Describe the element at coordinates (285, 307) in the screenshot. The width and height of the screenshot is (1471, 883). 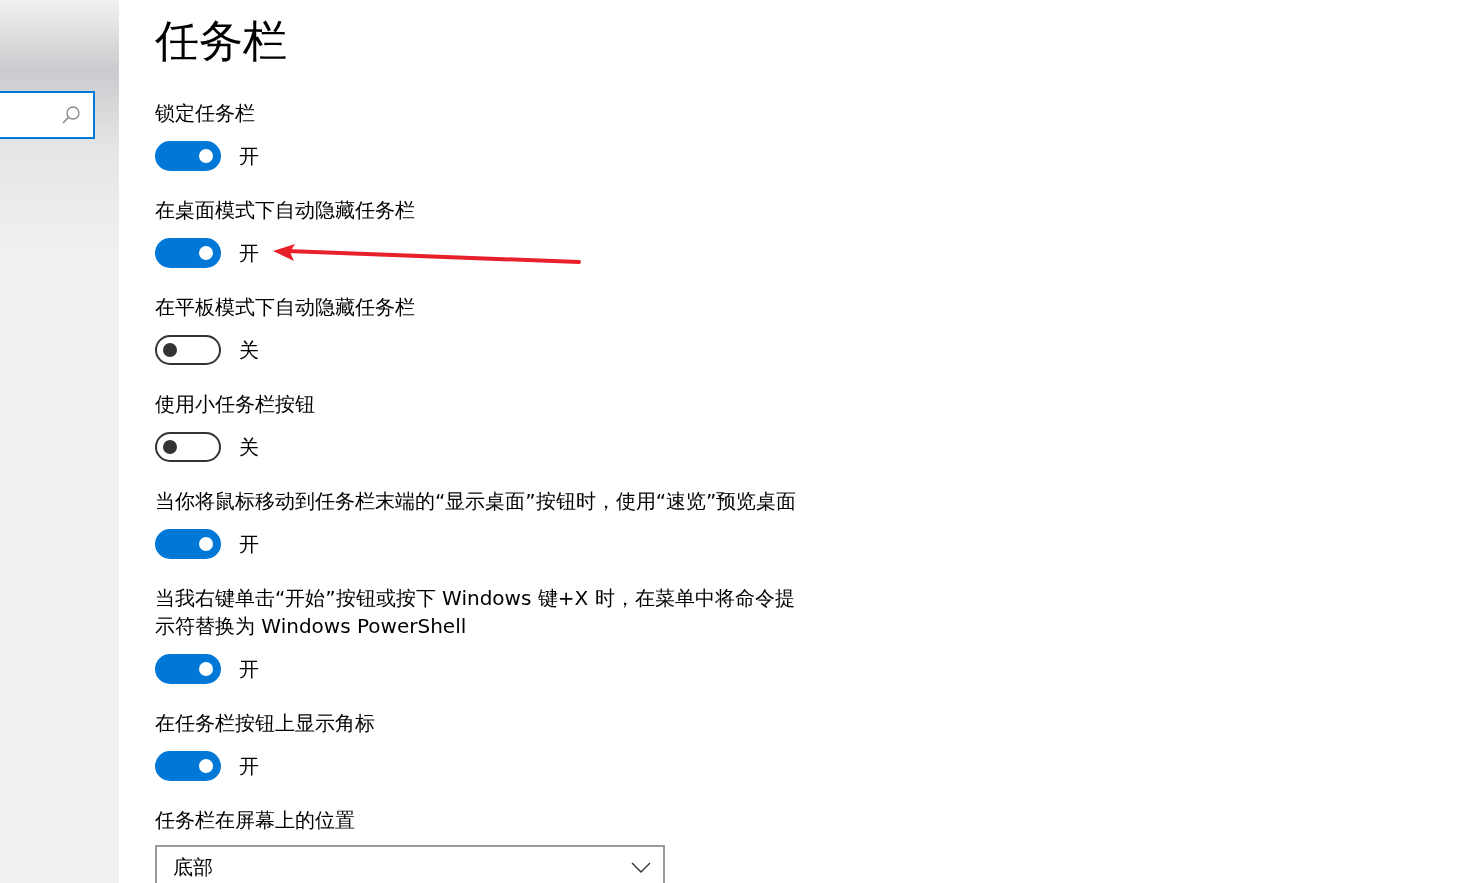
I see `setting-label: 在平板模式下自动隐藏任务栏` at that location.